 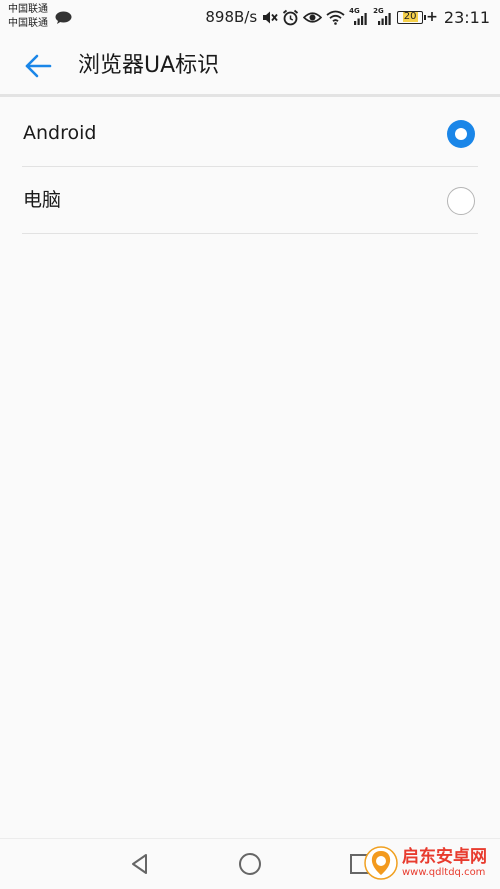 I want to click on eye-icon, so click(x=313, y=17).